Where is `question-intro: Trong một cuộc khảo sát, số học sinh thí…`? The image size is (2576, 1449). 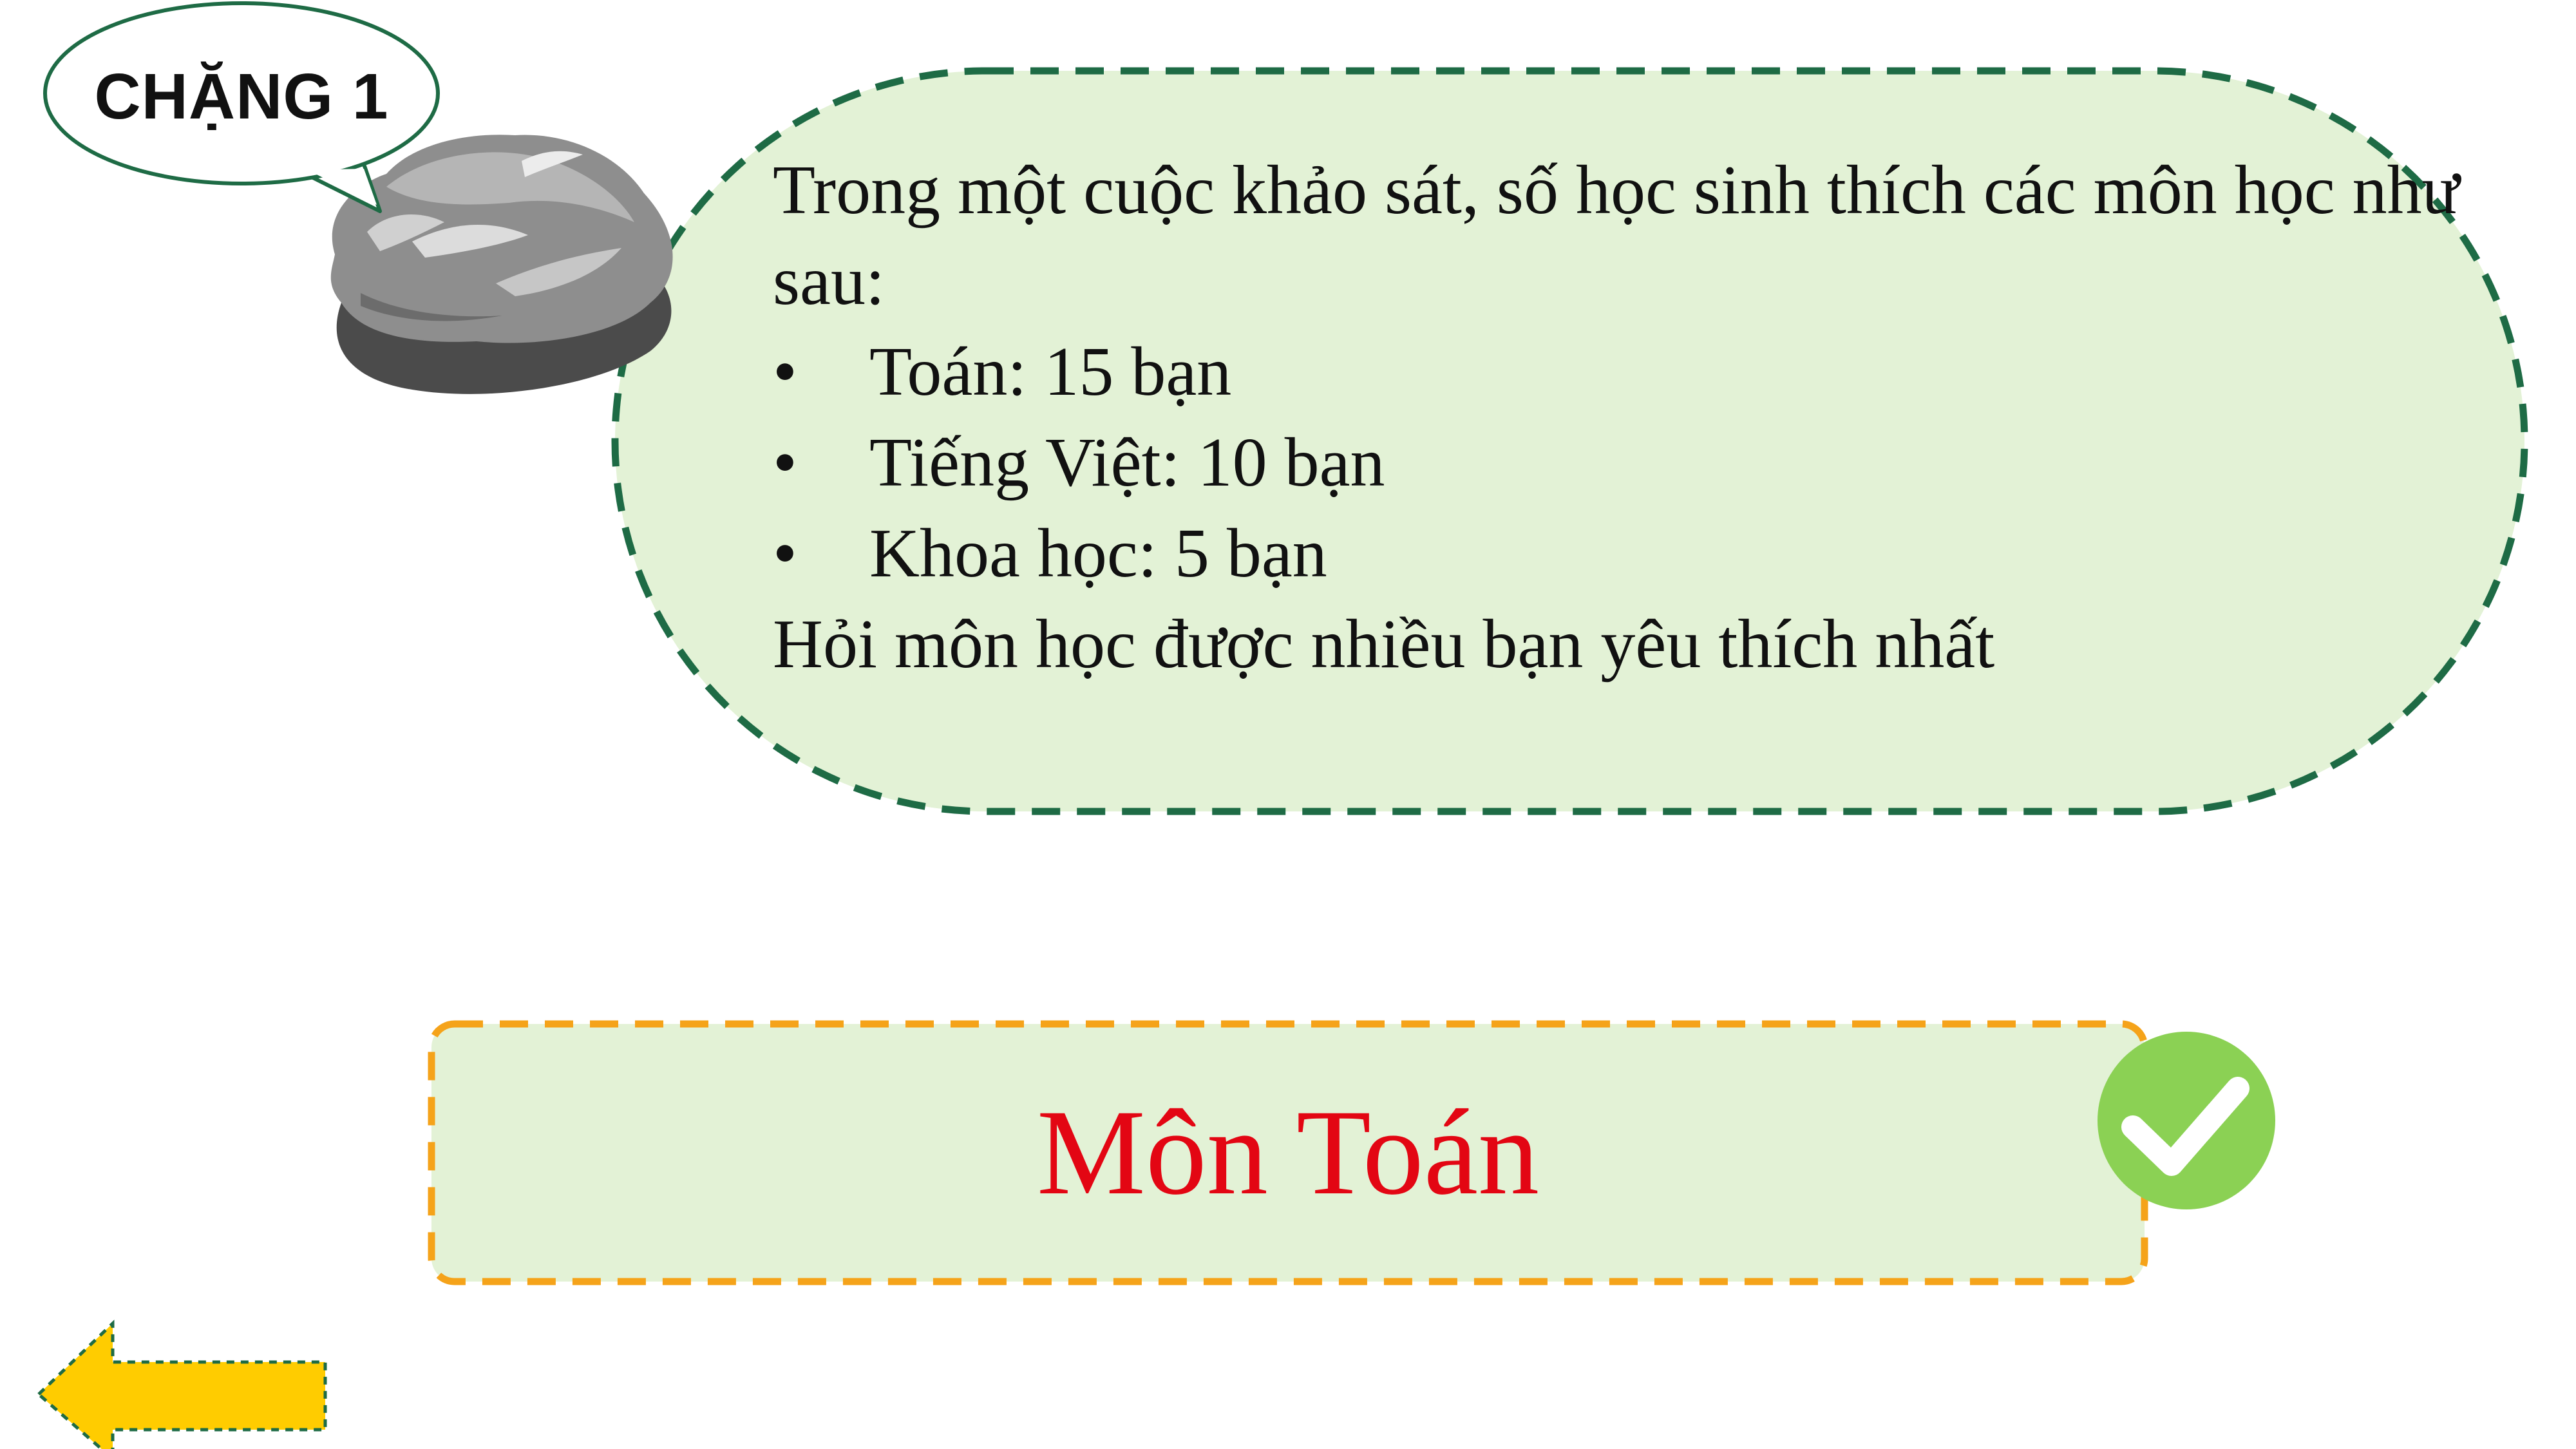
question-intro: Trong một cuộc khảo sát, số học sinh thí… is located at coordinates (1616, 235).